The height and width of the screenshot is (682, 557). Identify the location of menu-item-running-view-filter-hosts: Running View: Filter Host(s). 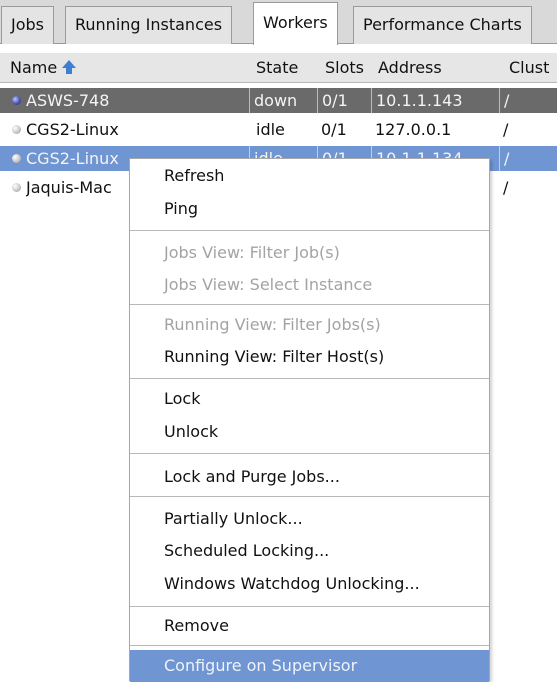
(309, 357).